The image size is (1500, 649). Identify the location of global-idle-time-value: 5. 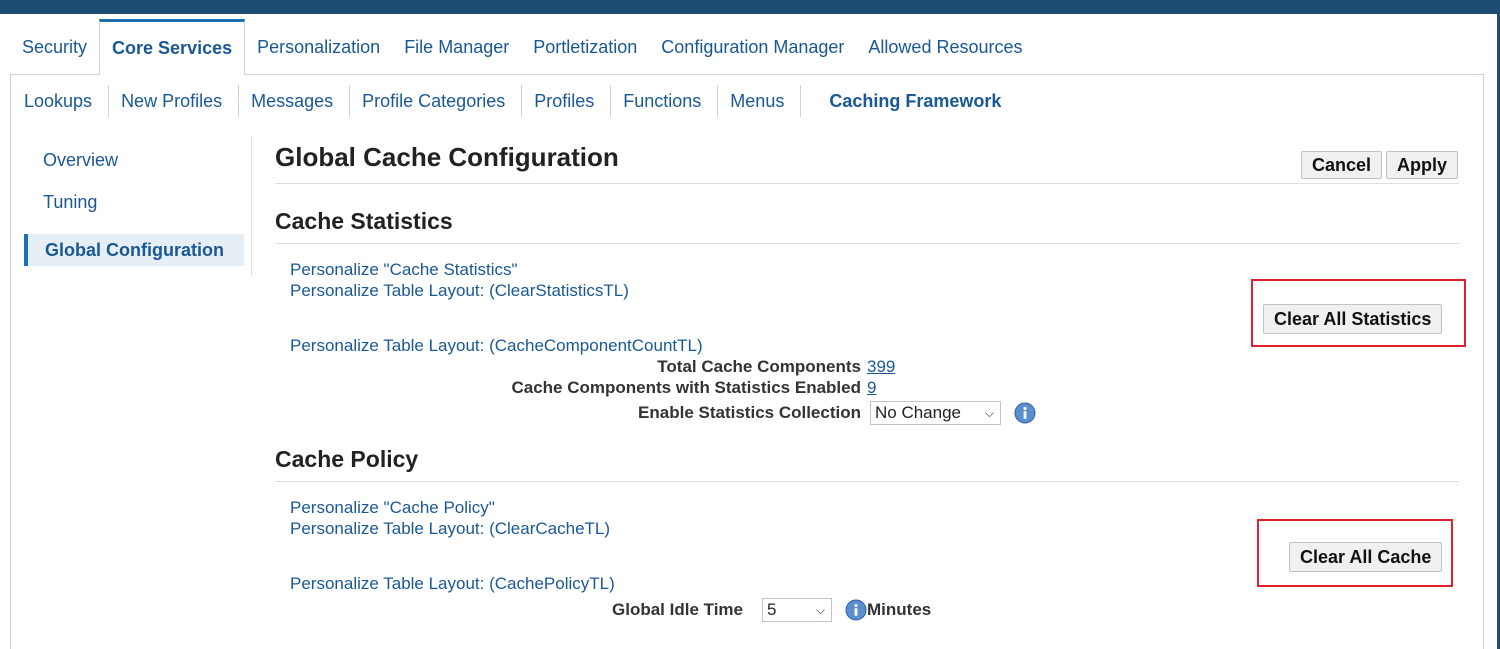
(772, 609).